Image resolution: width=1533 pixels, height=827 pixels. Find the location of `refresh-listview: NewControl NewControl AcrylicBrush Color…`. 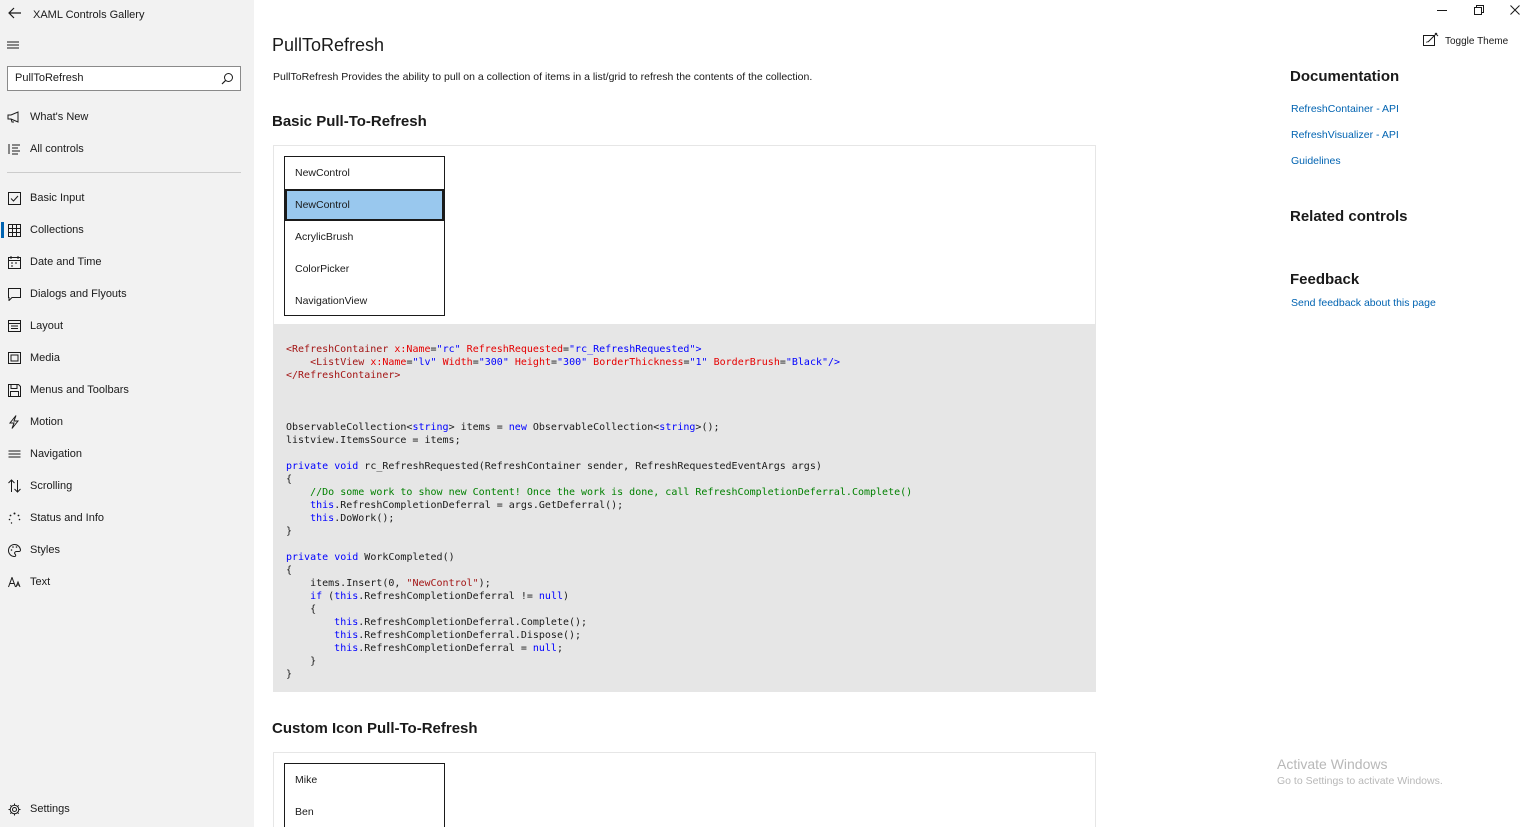

refresh-listview: NewControl NewControl AcrylicBrush Color… is located at coordinates (364, 236).